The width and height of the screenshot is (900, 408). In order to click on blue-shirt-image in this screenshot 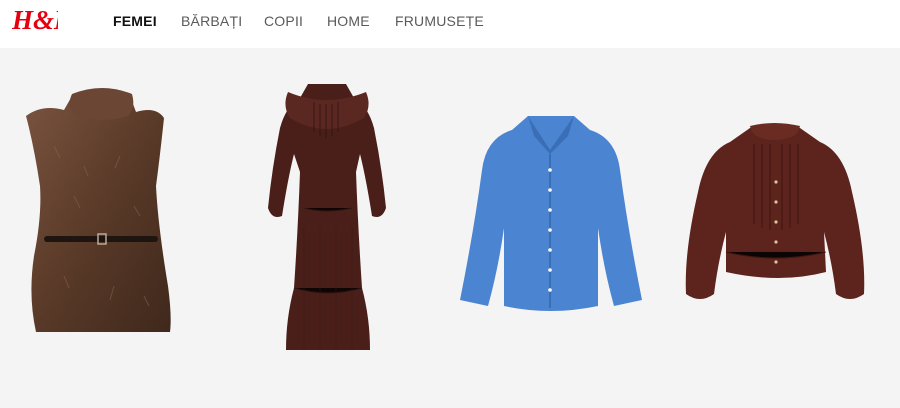, I will do `click(551, 213)`.